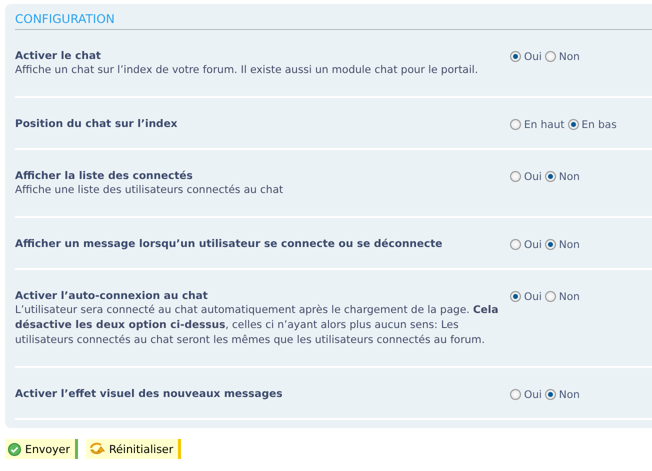 The image size is (652, 471). I want to click on section-title: CONFIGURATION, so click(333, 20).